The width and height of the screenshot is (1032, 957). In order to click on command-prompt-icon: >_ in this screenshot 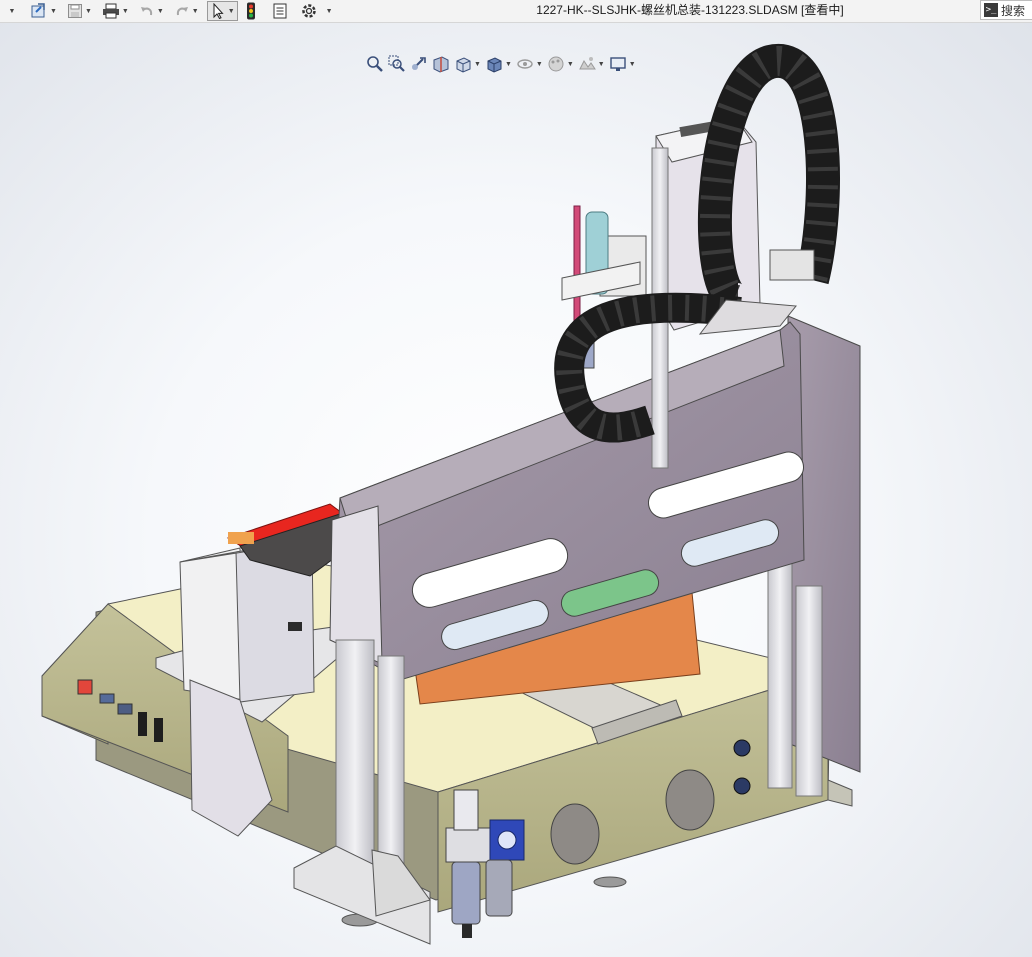, I will do `click(991, 10)`.